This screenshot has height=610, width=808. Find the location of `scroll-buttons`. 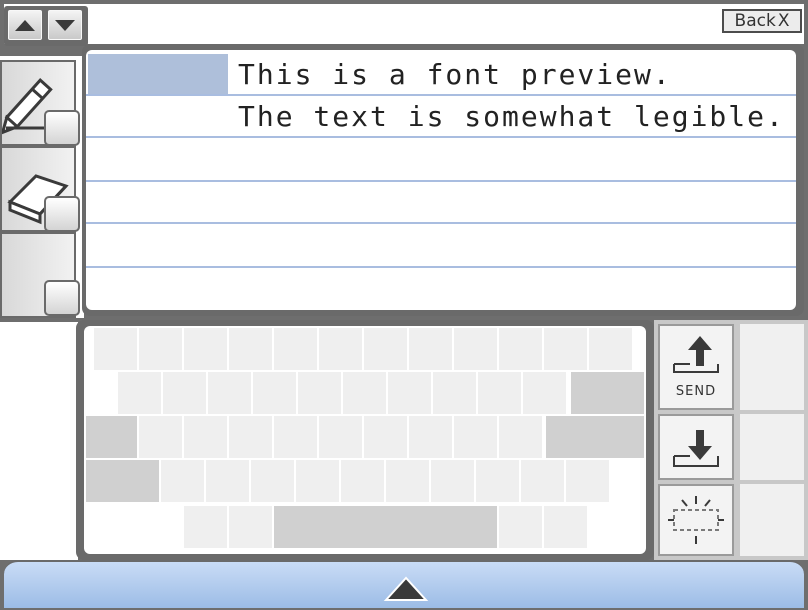

scroll-buttons is located at coordinates (46, 26).